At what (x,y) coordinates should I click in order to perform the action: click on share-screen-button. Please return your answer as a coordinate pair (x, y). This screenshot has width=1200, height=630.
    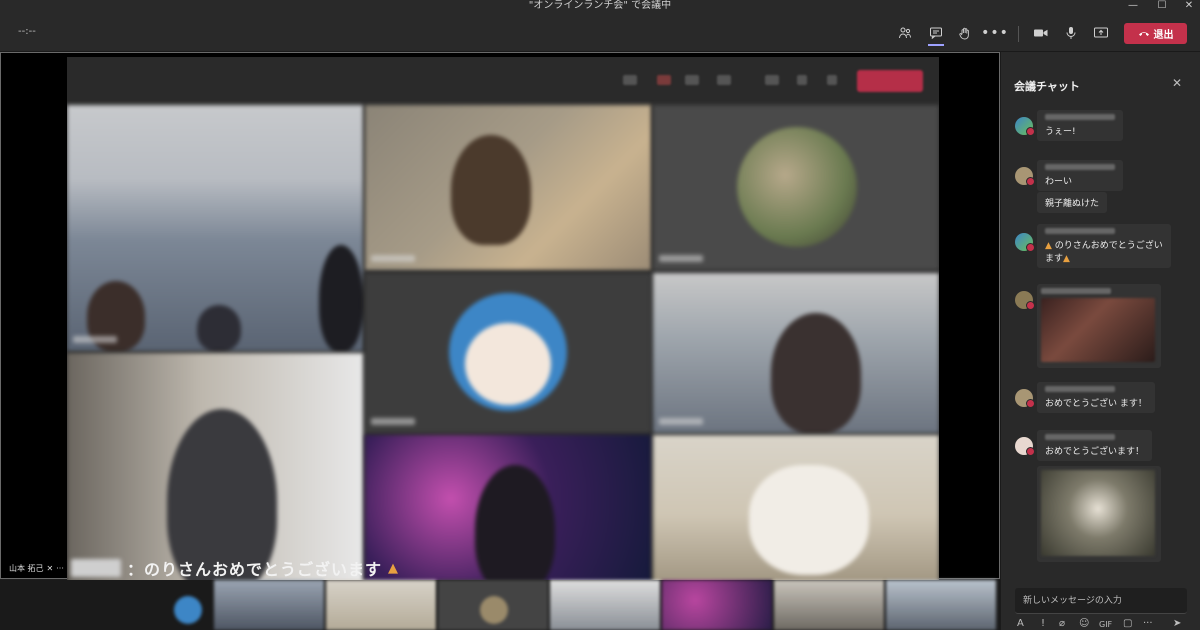
    Looking at the image, I should click on (1101, 33).